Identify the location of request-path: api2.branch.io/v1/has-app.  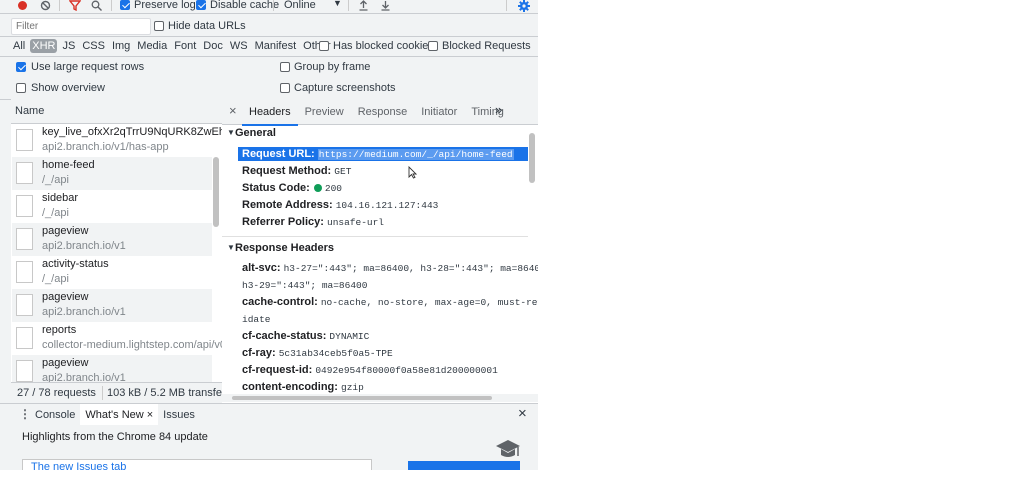
(105, 147).